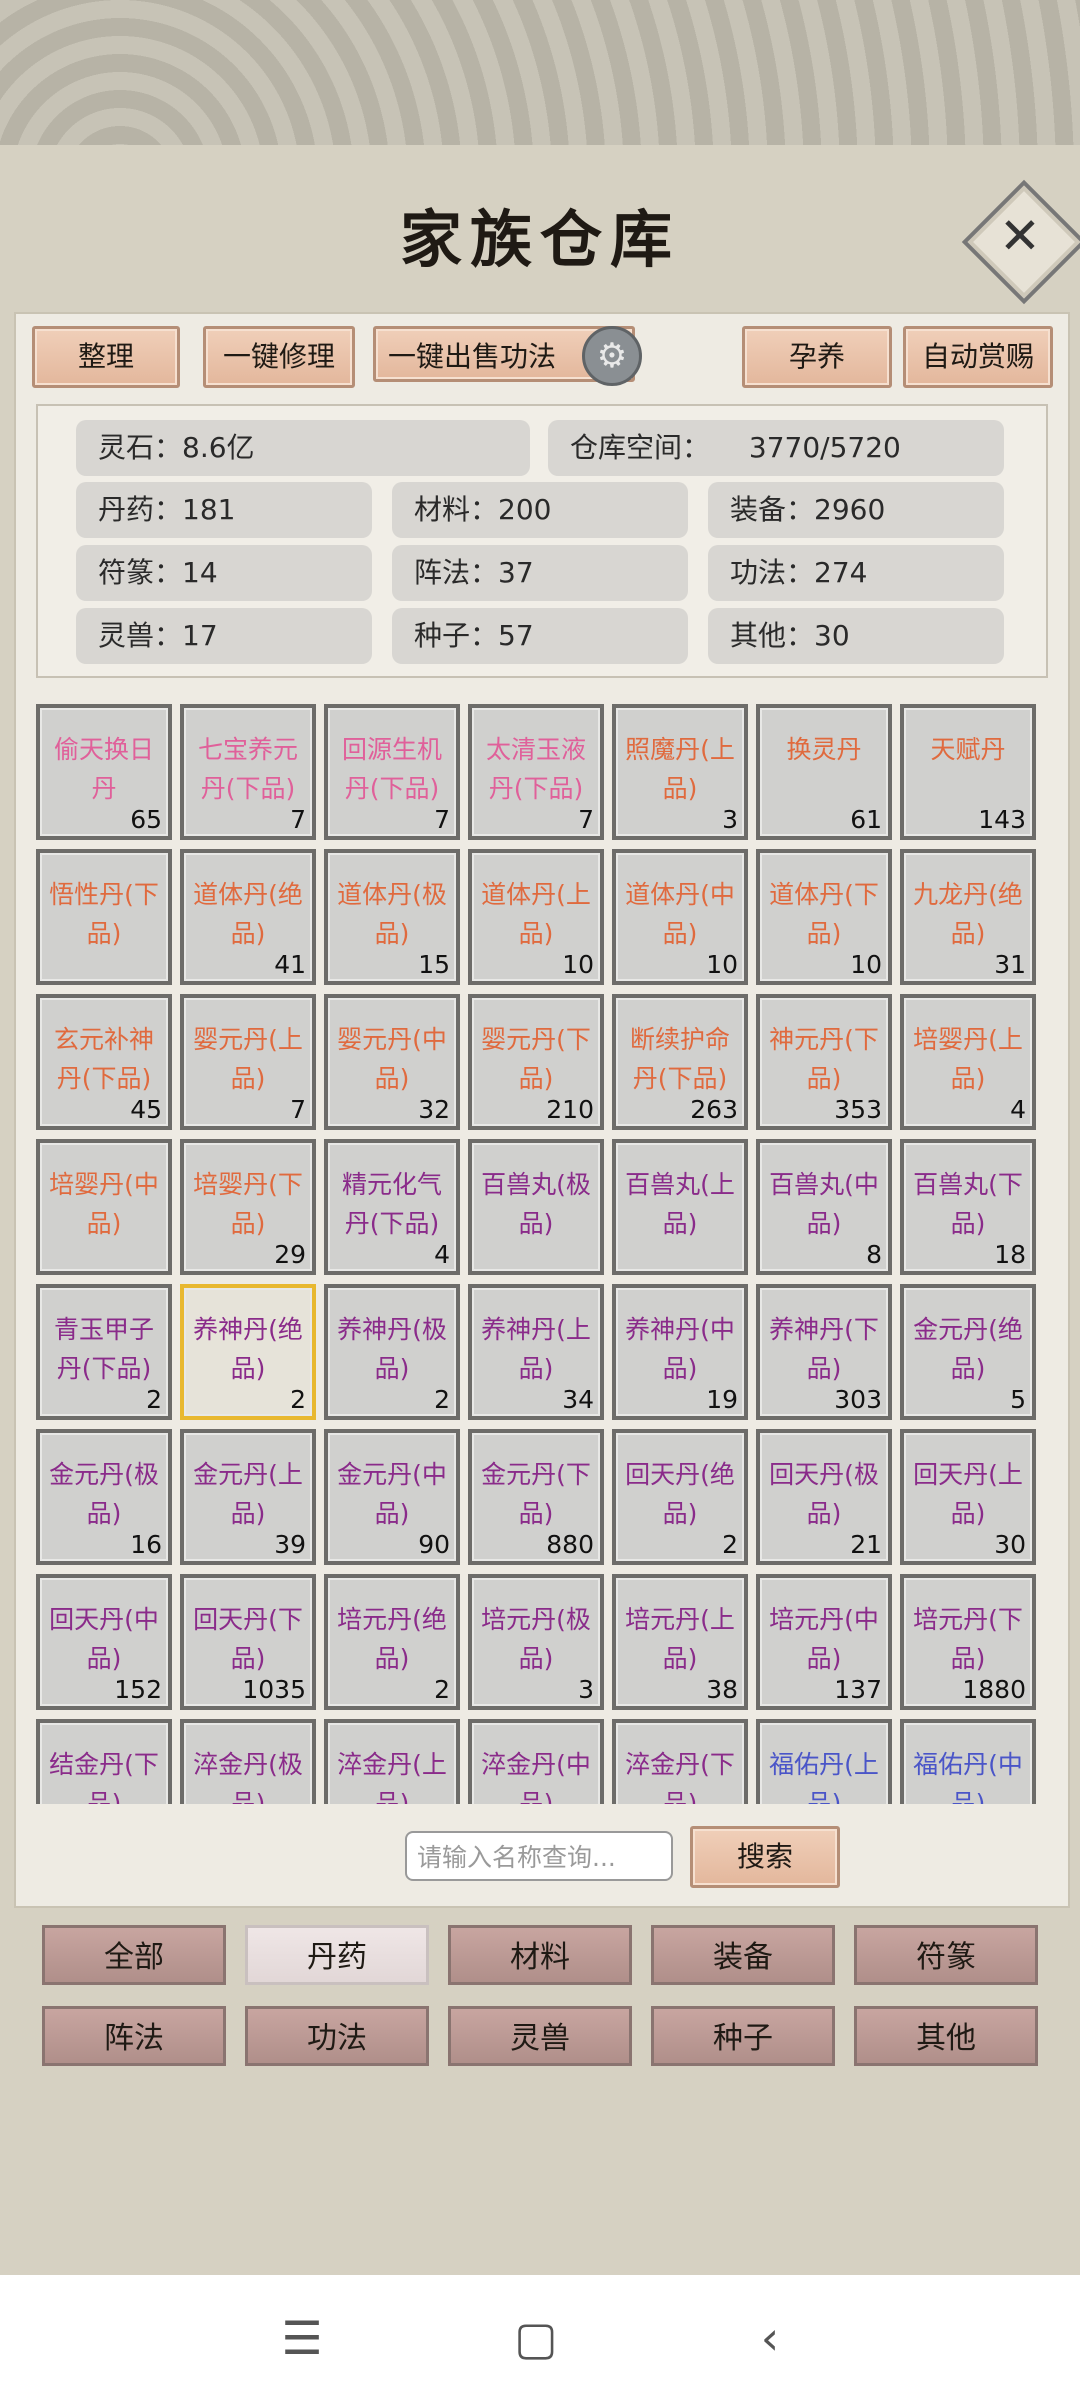  I want to click on item-slot: 金元丹(中品) 90, so click(392, 1497).